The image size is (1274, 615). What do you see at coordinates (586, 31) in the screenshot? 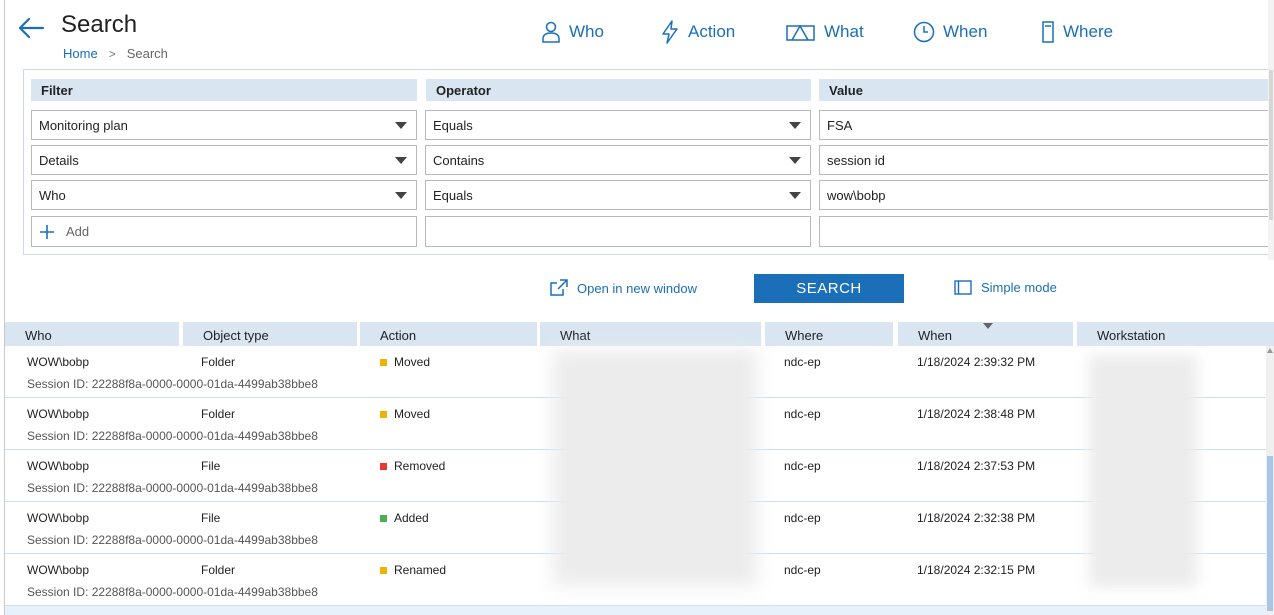
I see `nav-who-label: Who` at bounding box center [586, 31].